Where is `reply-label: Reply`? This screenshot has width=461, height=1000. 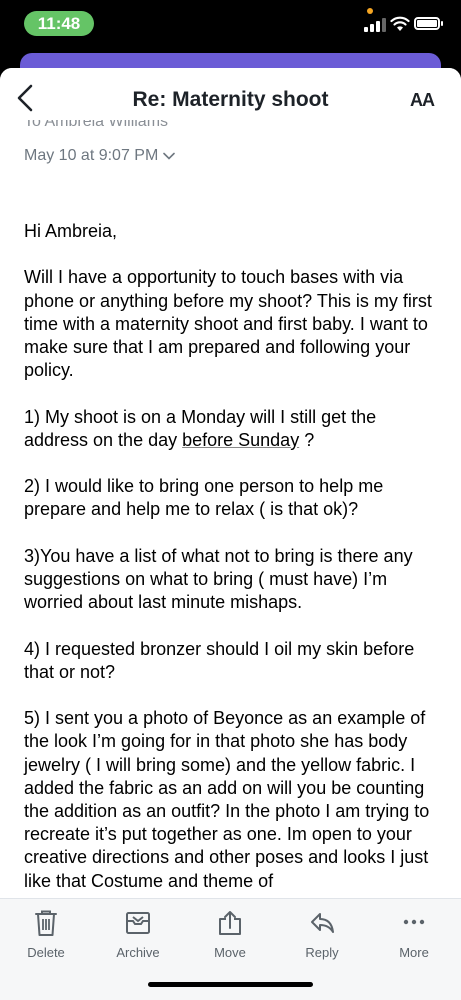
reply-label: Reply is located at coordinates (322, 952).